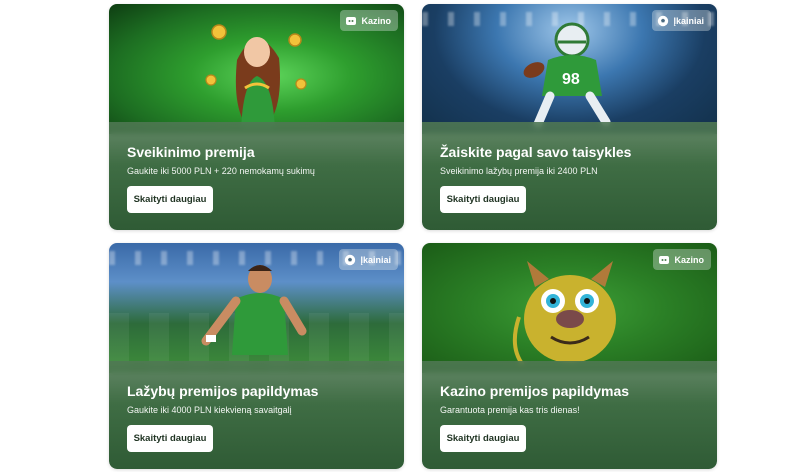 This screenshot has width=800, height=472. Describe the element at coordinates (253, 310) in the screenshot. I see `soccer-player-illustration` at that location.